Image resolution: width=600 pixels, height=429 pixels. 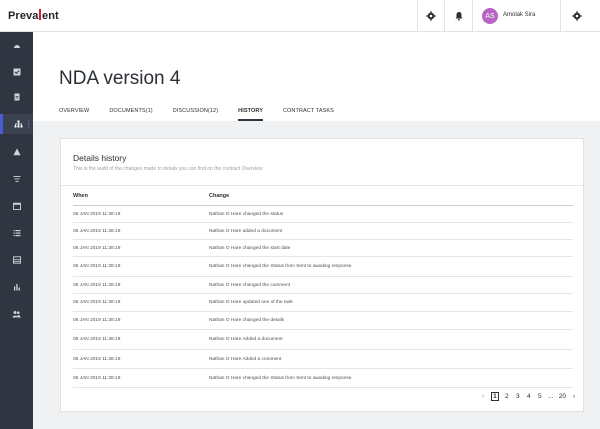 I want to click on calendar-icon, so click(x=16, y=206).